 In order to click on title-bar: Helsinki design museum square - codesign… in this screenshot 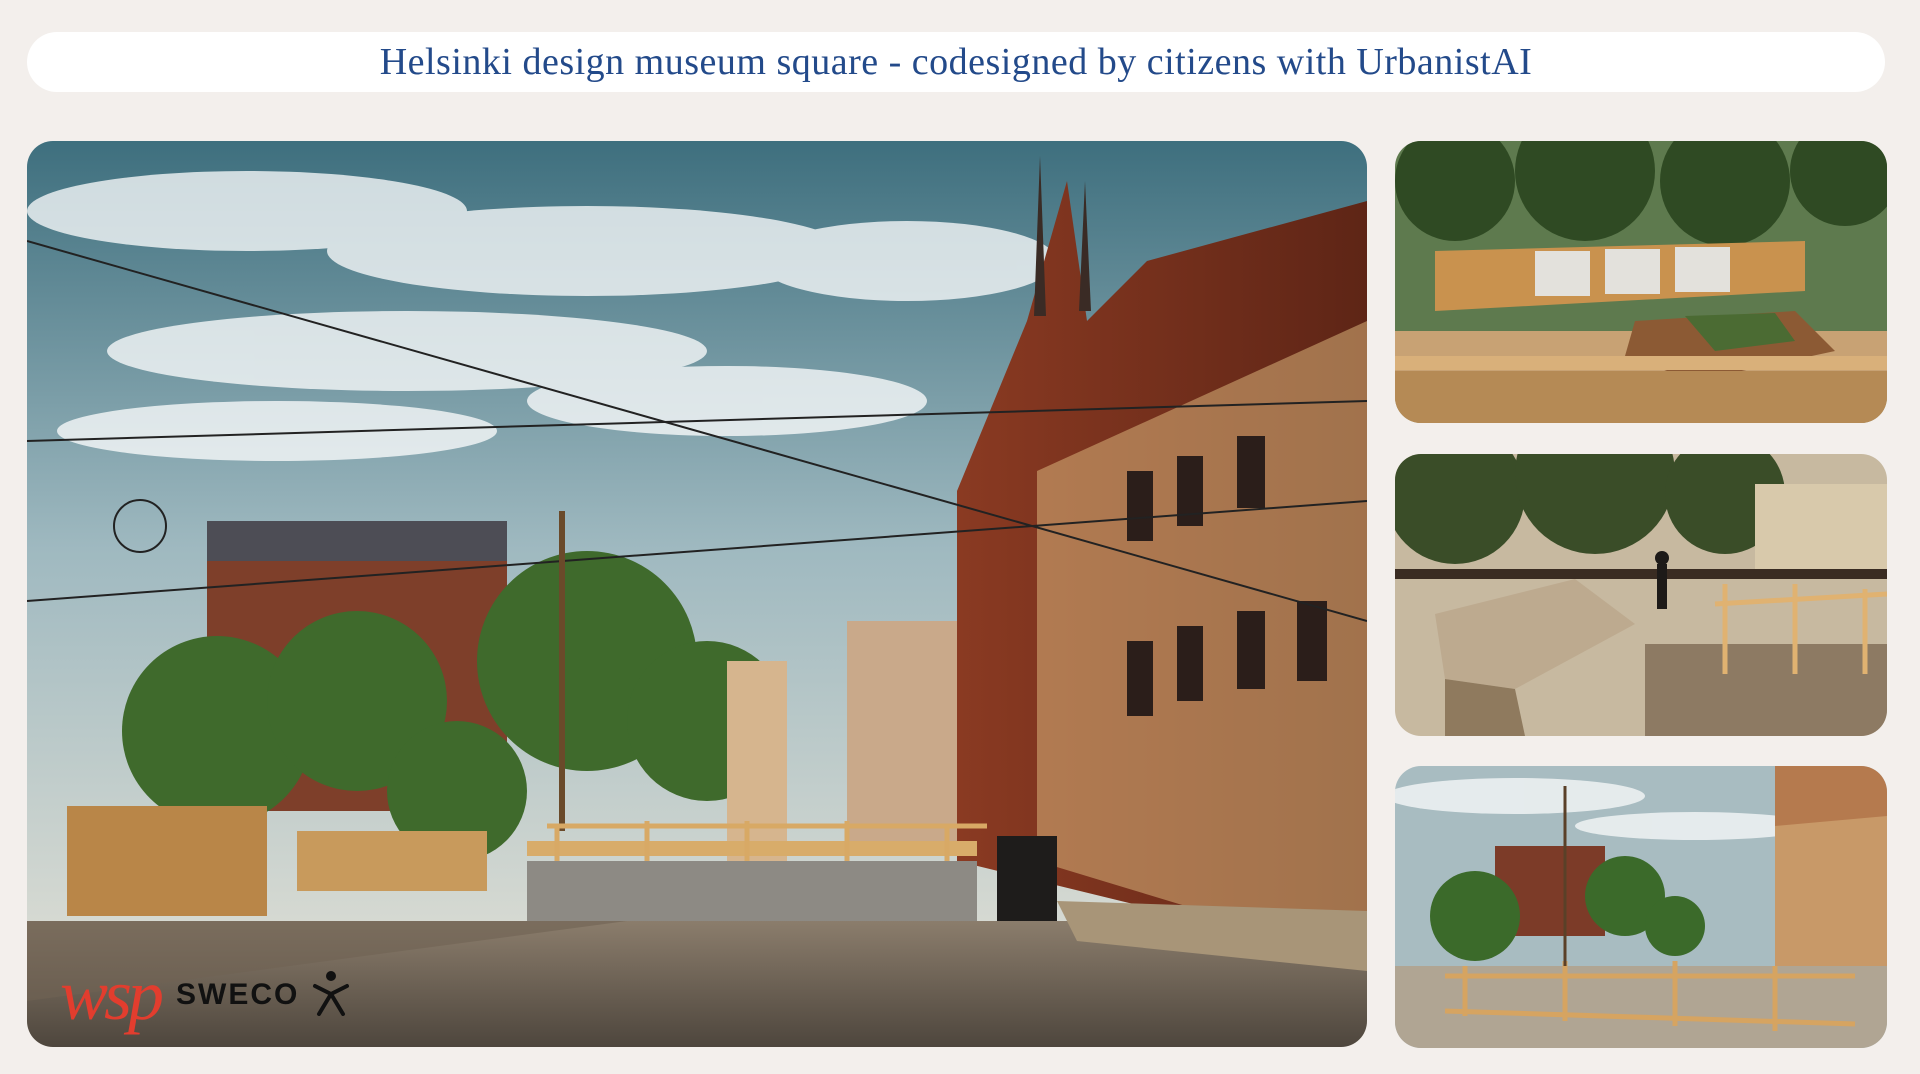, I will do `click(956, 62)`.